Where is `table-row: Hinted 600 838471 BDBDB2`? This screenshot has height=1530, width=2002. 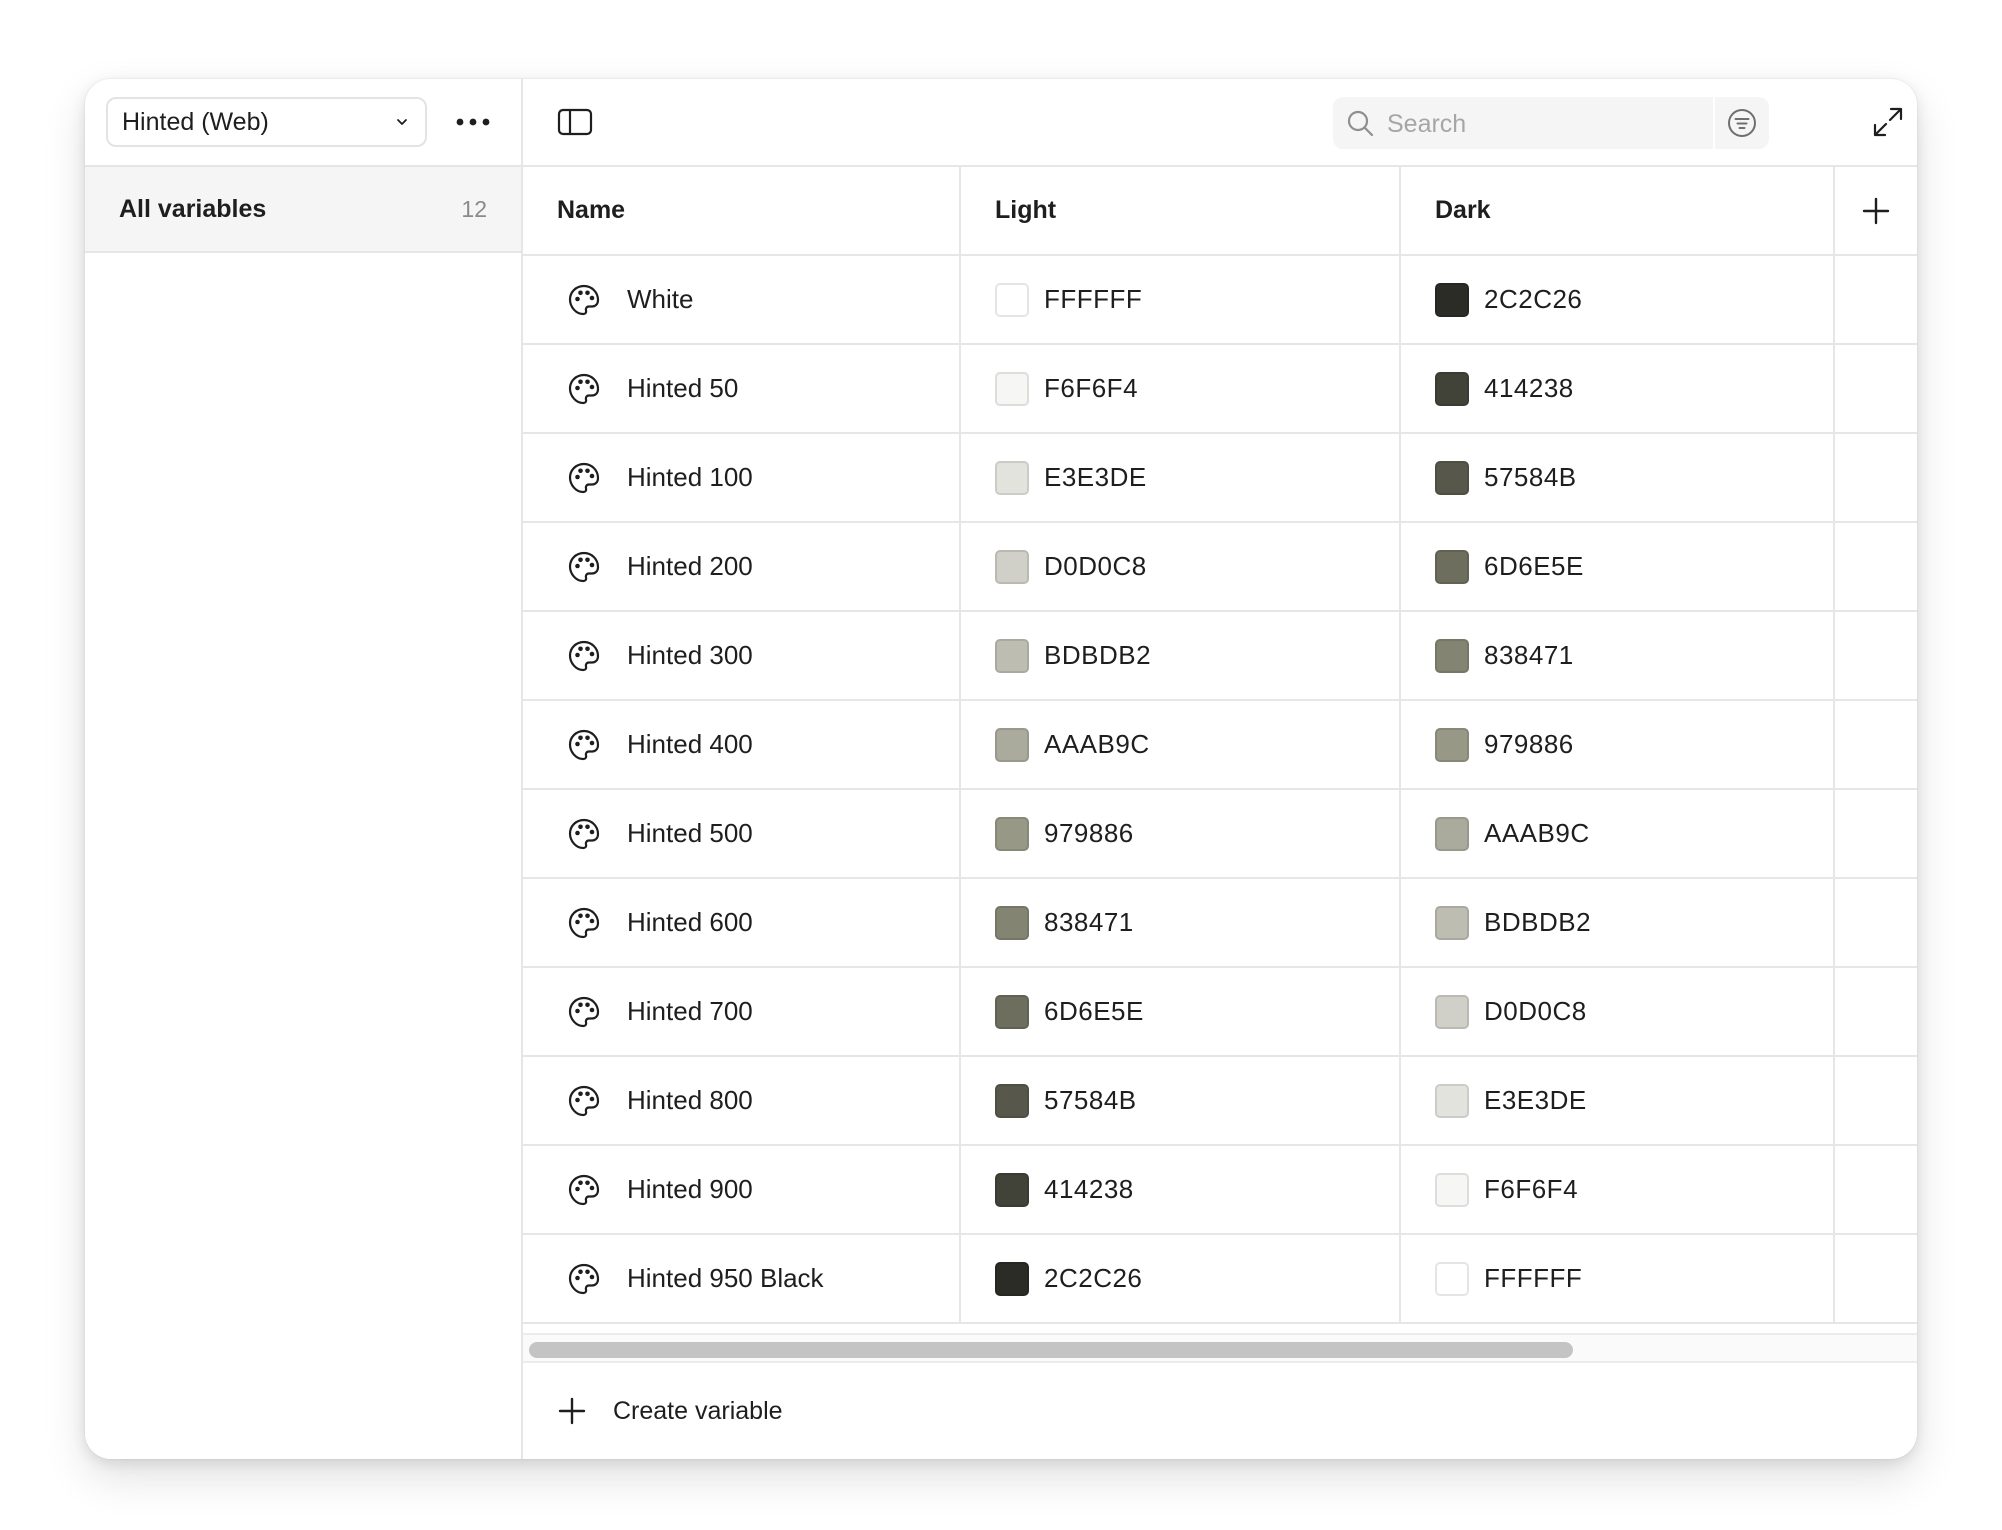 table-row: Hinted 600 838471 BDBDB2 is located at coordinates (1220, 923).